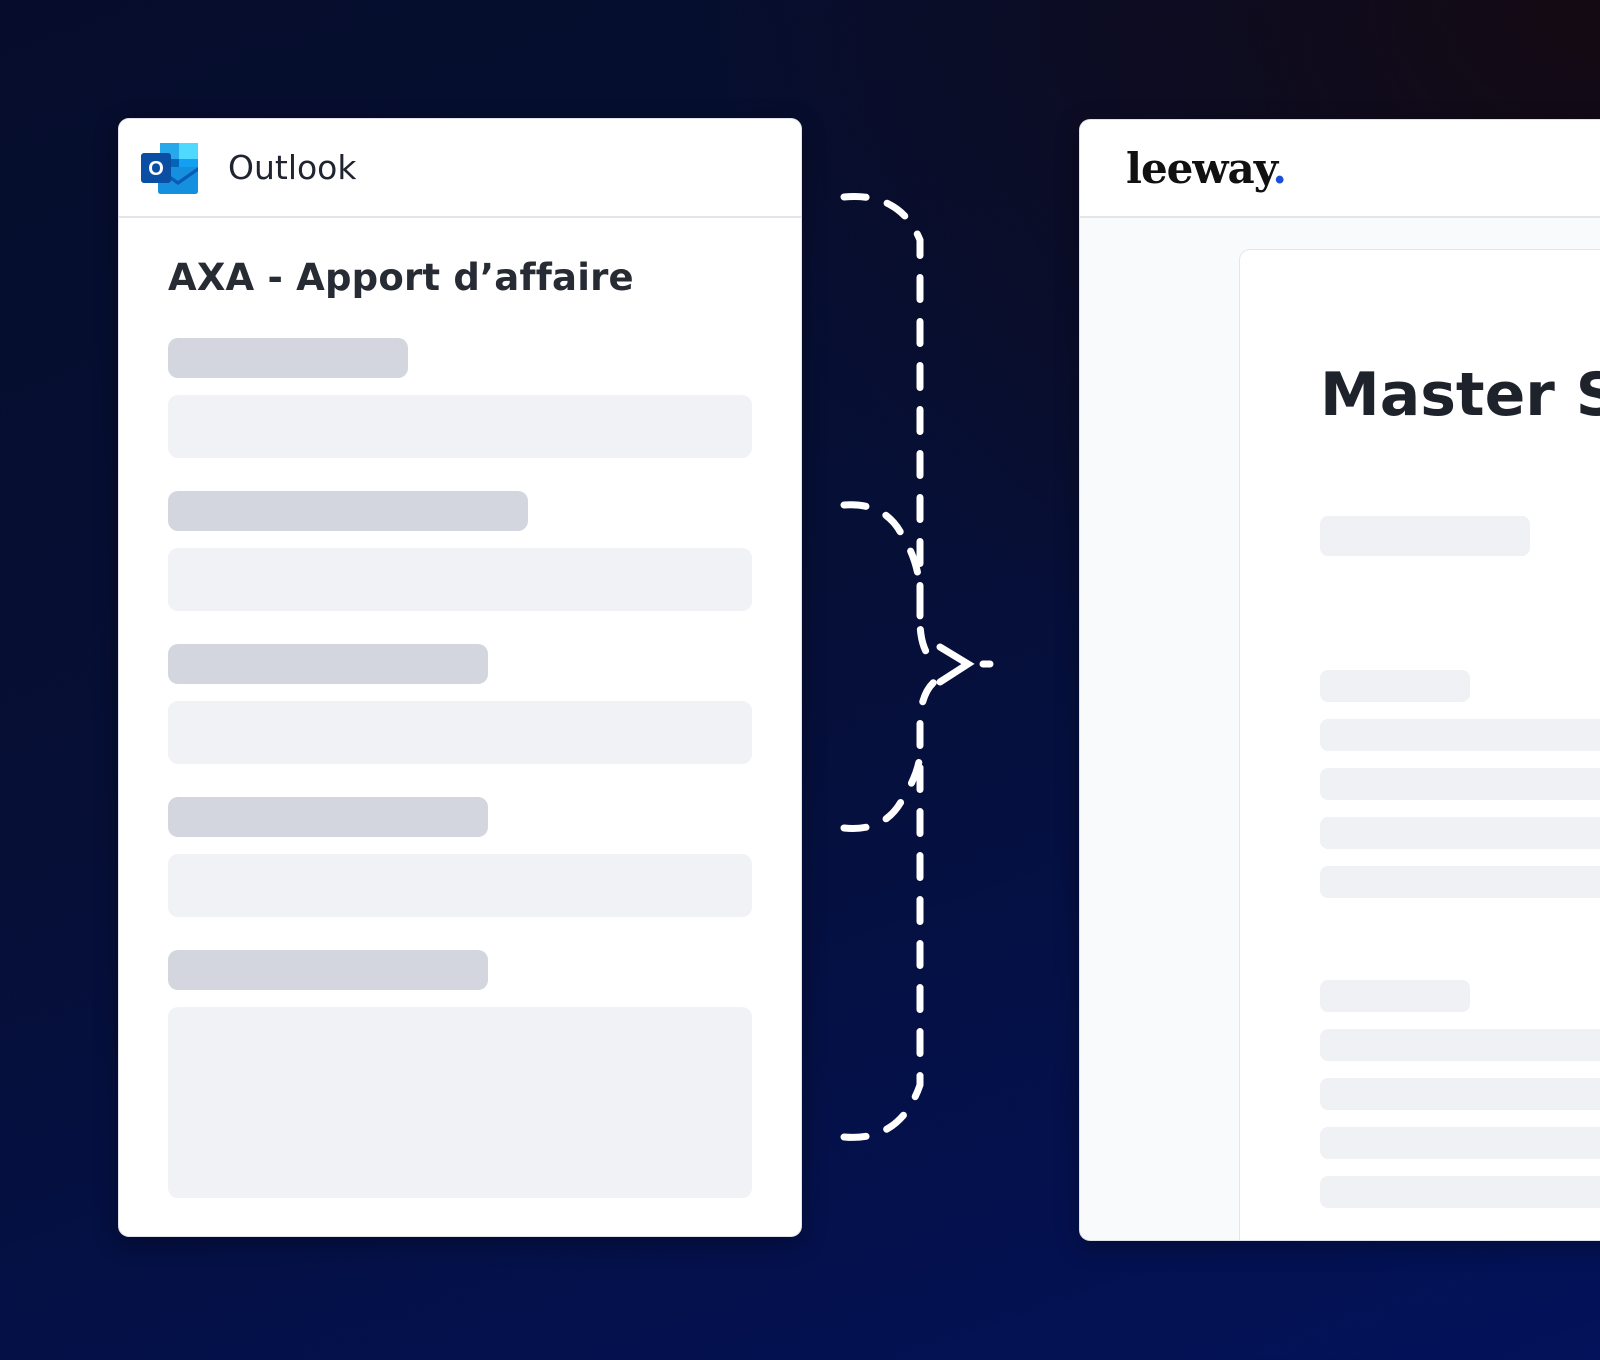  I want to click on app-title: Outlook, so click(292, 167).